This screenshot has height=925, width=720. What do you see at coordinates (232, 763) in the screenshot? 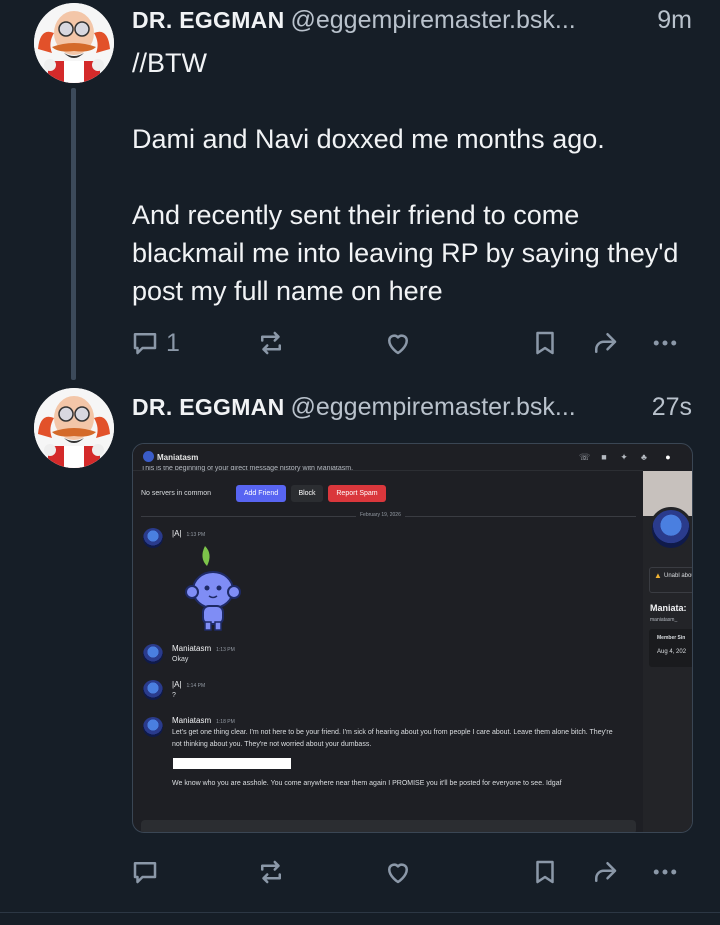
I see `redaction-bar` at bounding box center [232, 763].